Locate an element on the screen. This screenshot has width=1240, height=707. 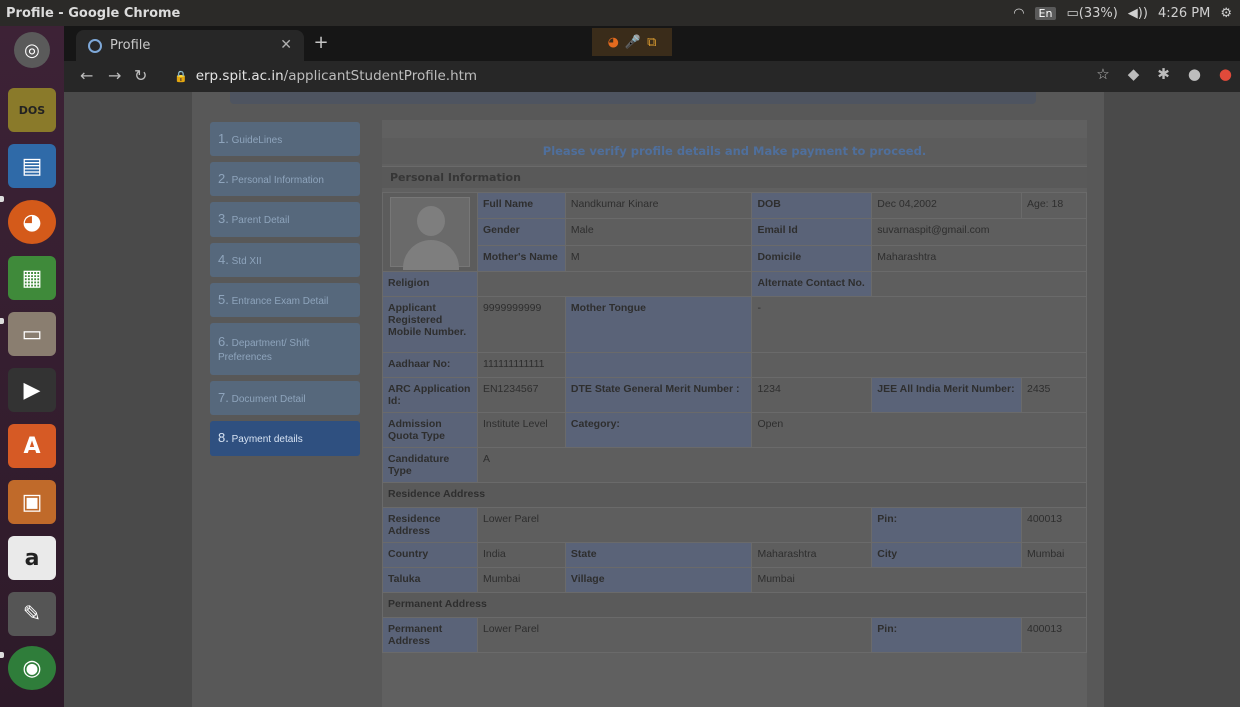
quota-label: Admission Quota Type is located at coordinates (430, 430).